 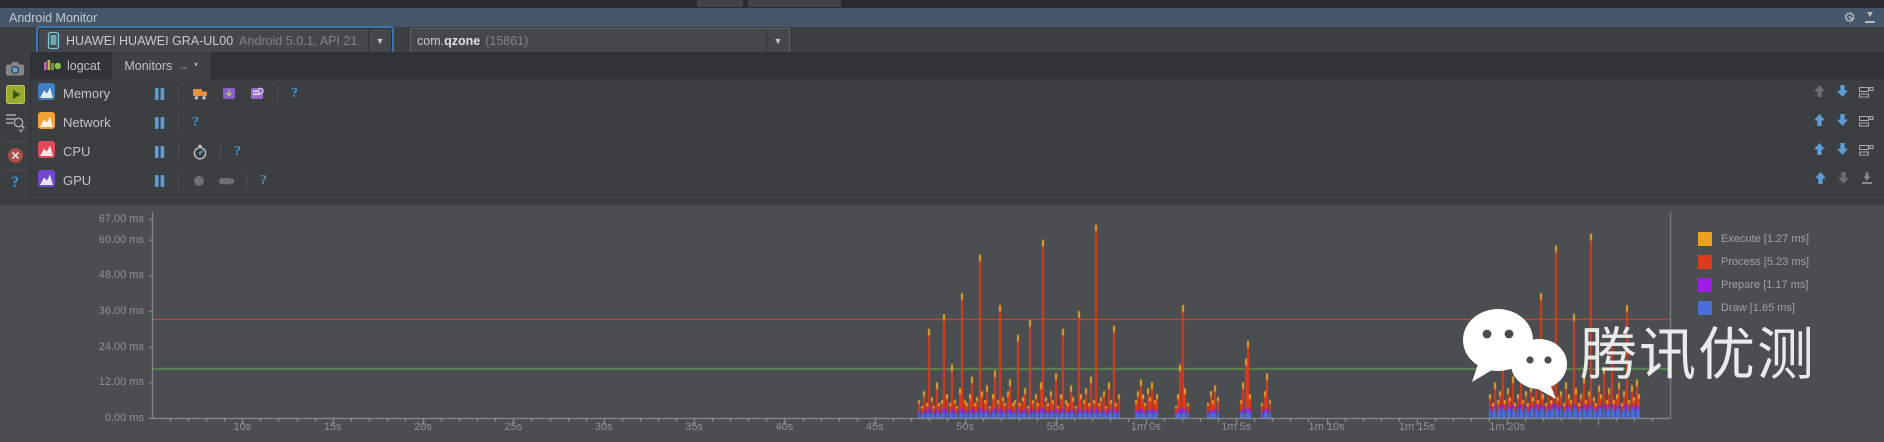 What do you see at coordinates (1698, 355) in the screenshot?
I see `watermark-text: 腾讯优测` at bounding box center [1698, 355].